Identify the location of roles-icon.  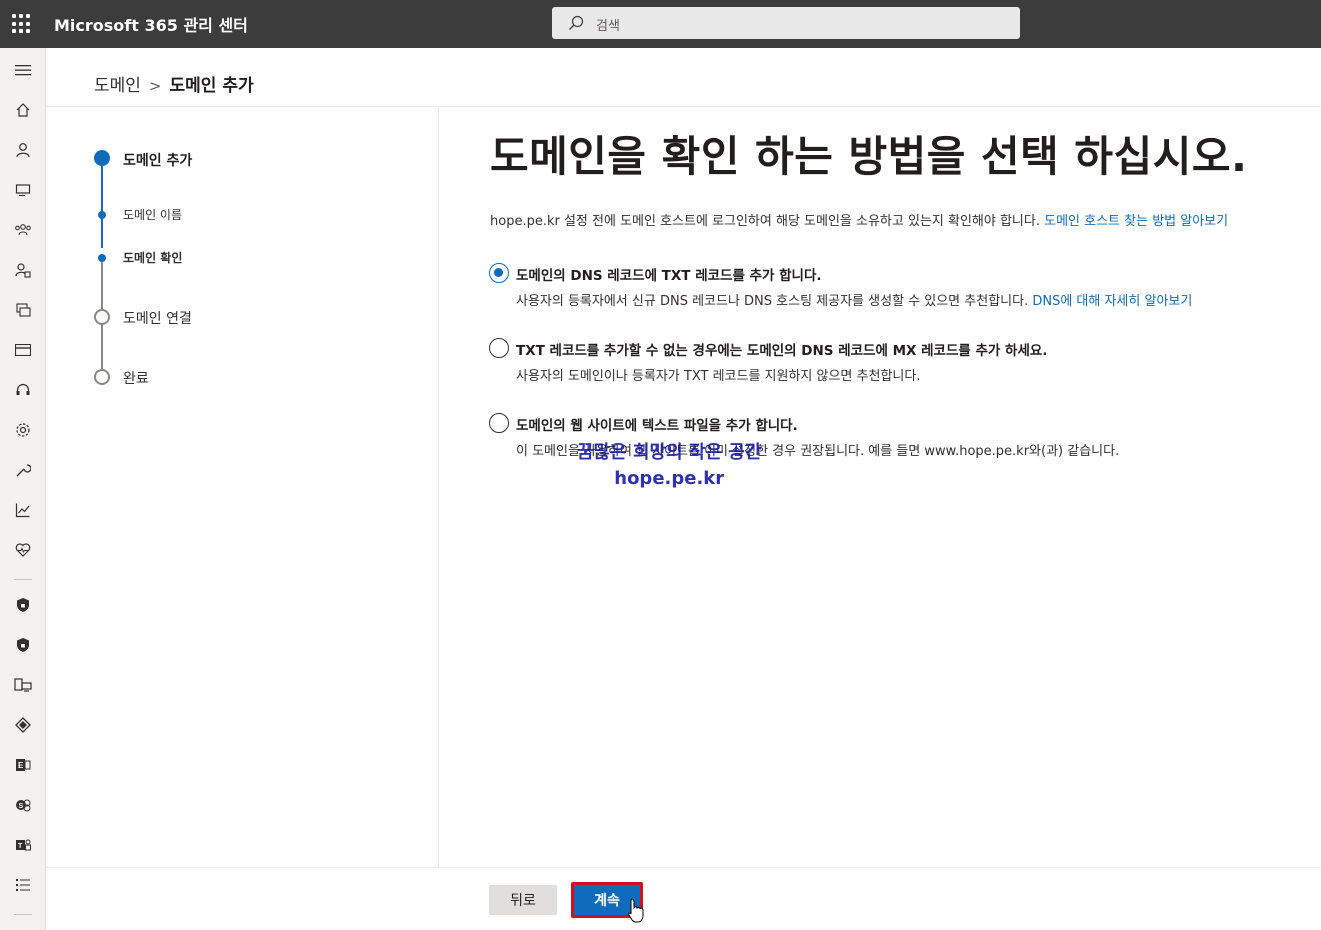
(23, 270).